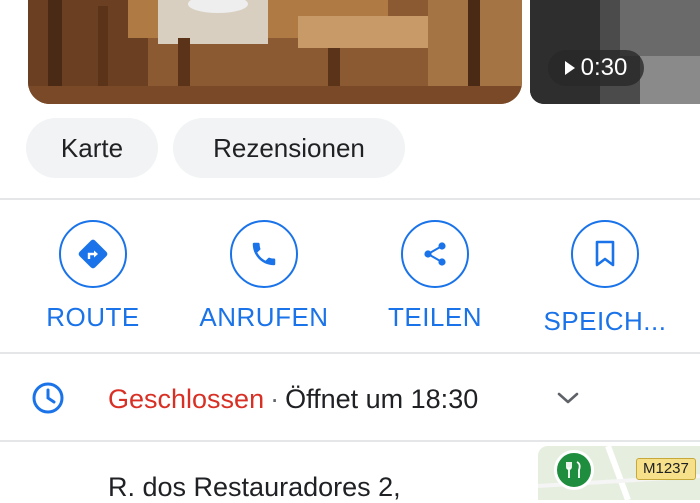 Image resolution: width=700 pixels, height=503 pixels. I want to click on share-button: TEILEN, so click(435, 280).